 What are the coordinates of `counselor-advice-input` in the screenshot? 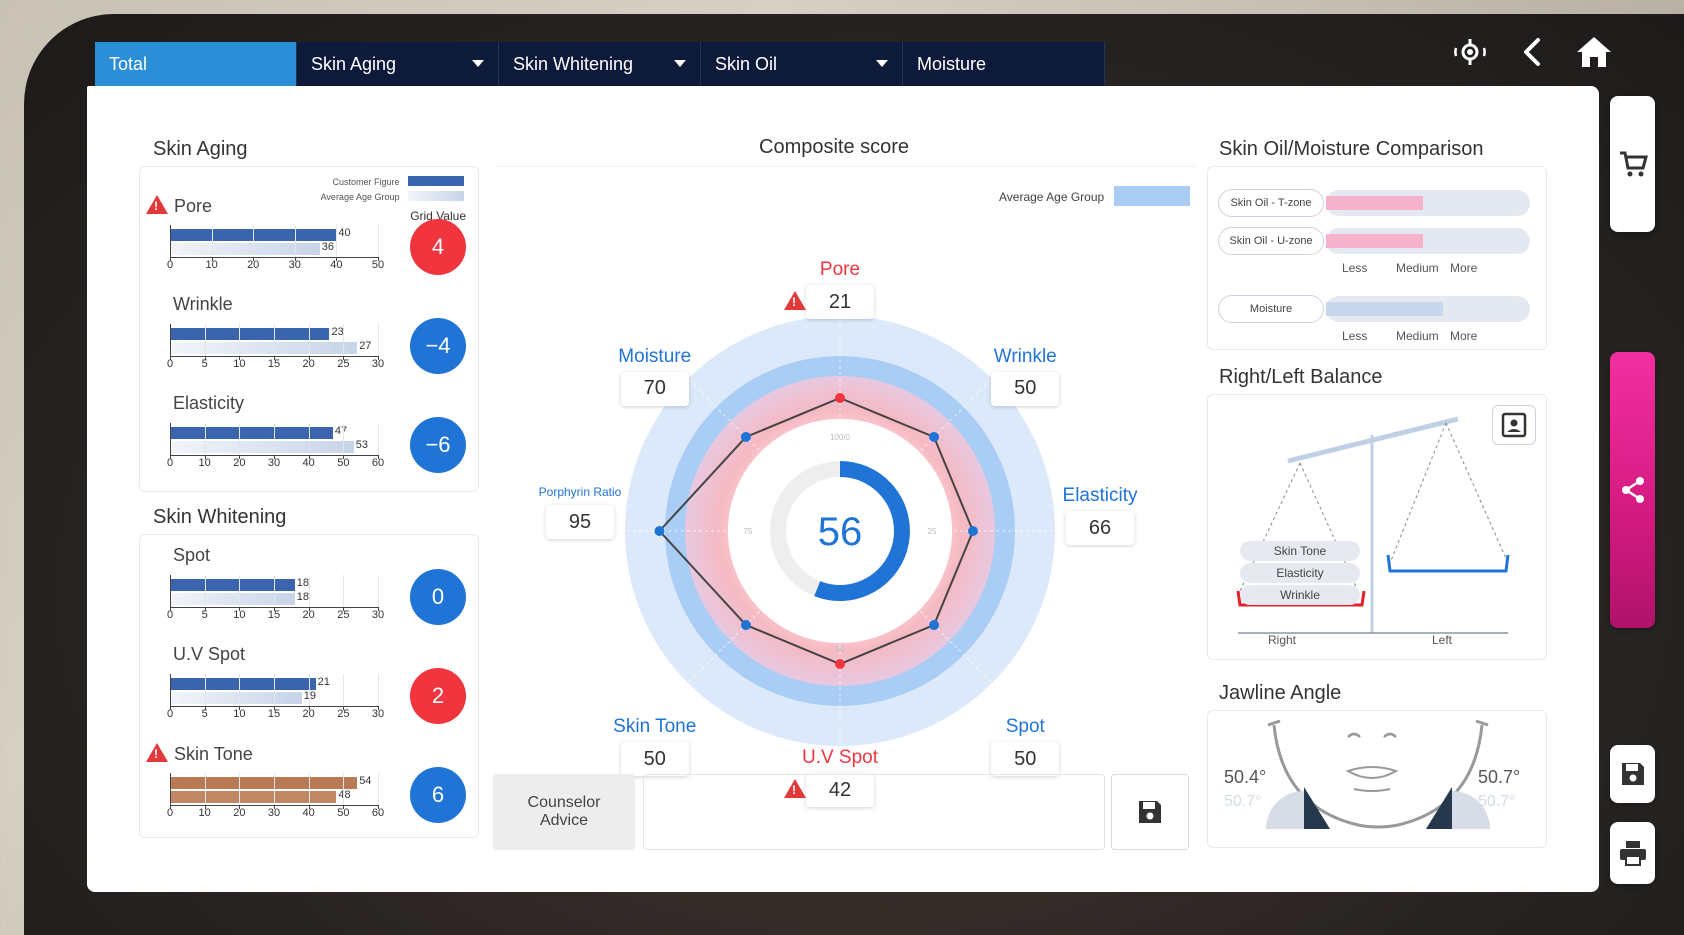 It's located at (874, 812).